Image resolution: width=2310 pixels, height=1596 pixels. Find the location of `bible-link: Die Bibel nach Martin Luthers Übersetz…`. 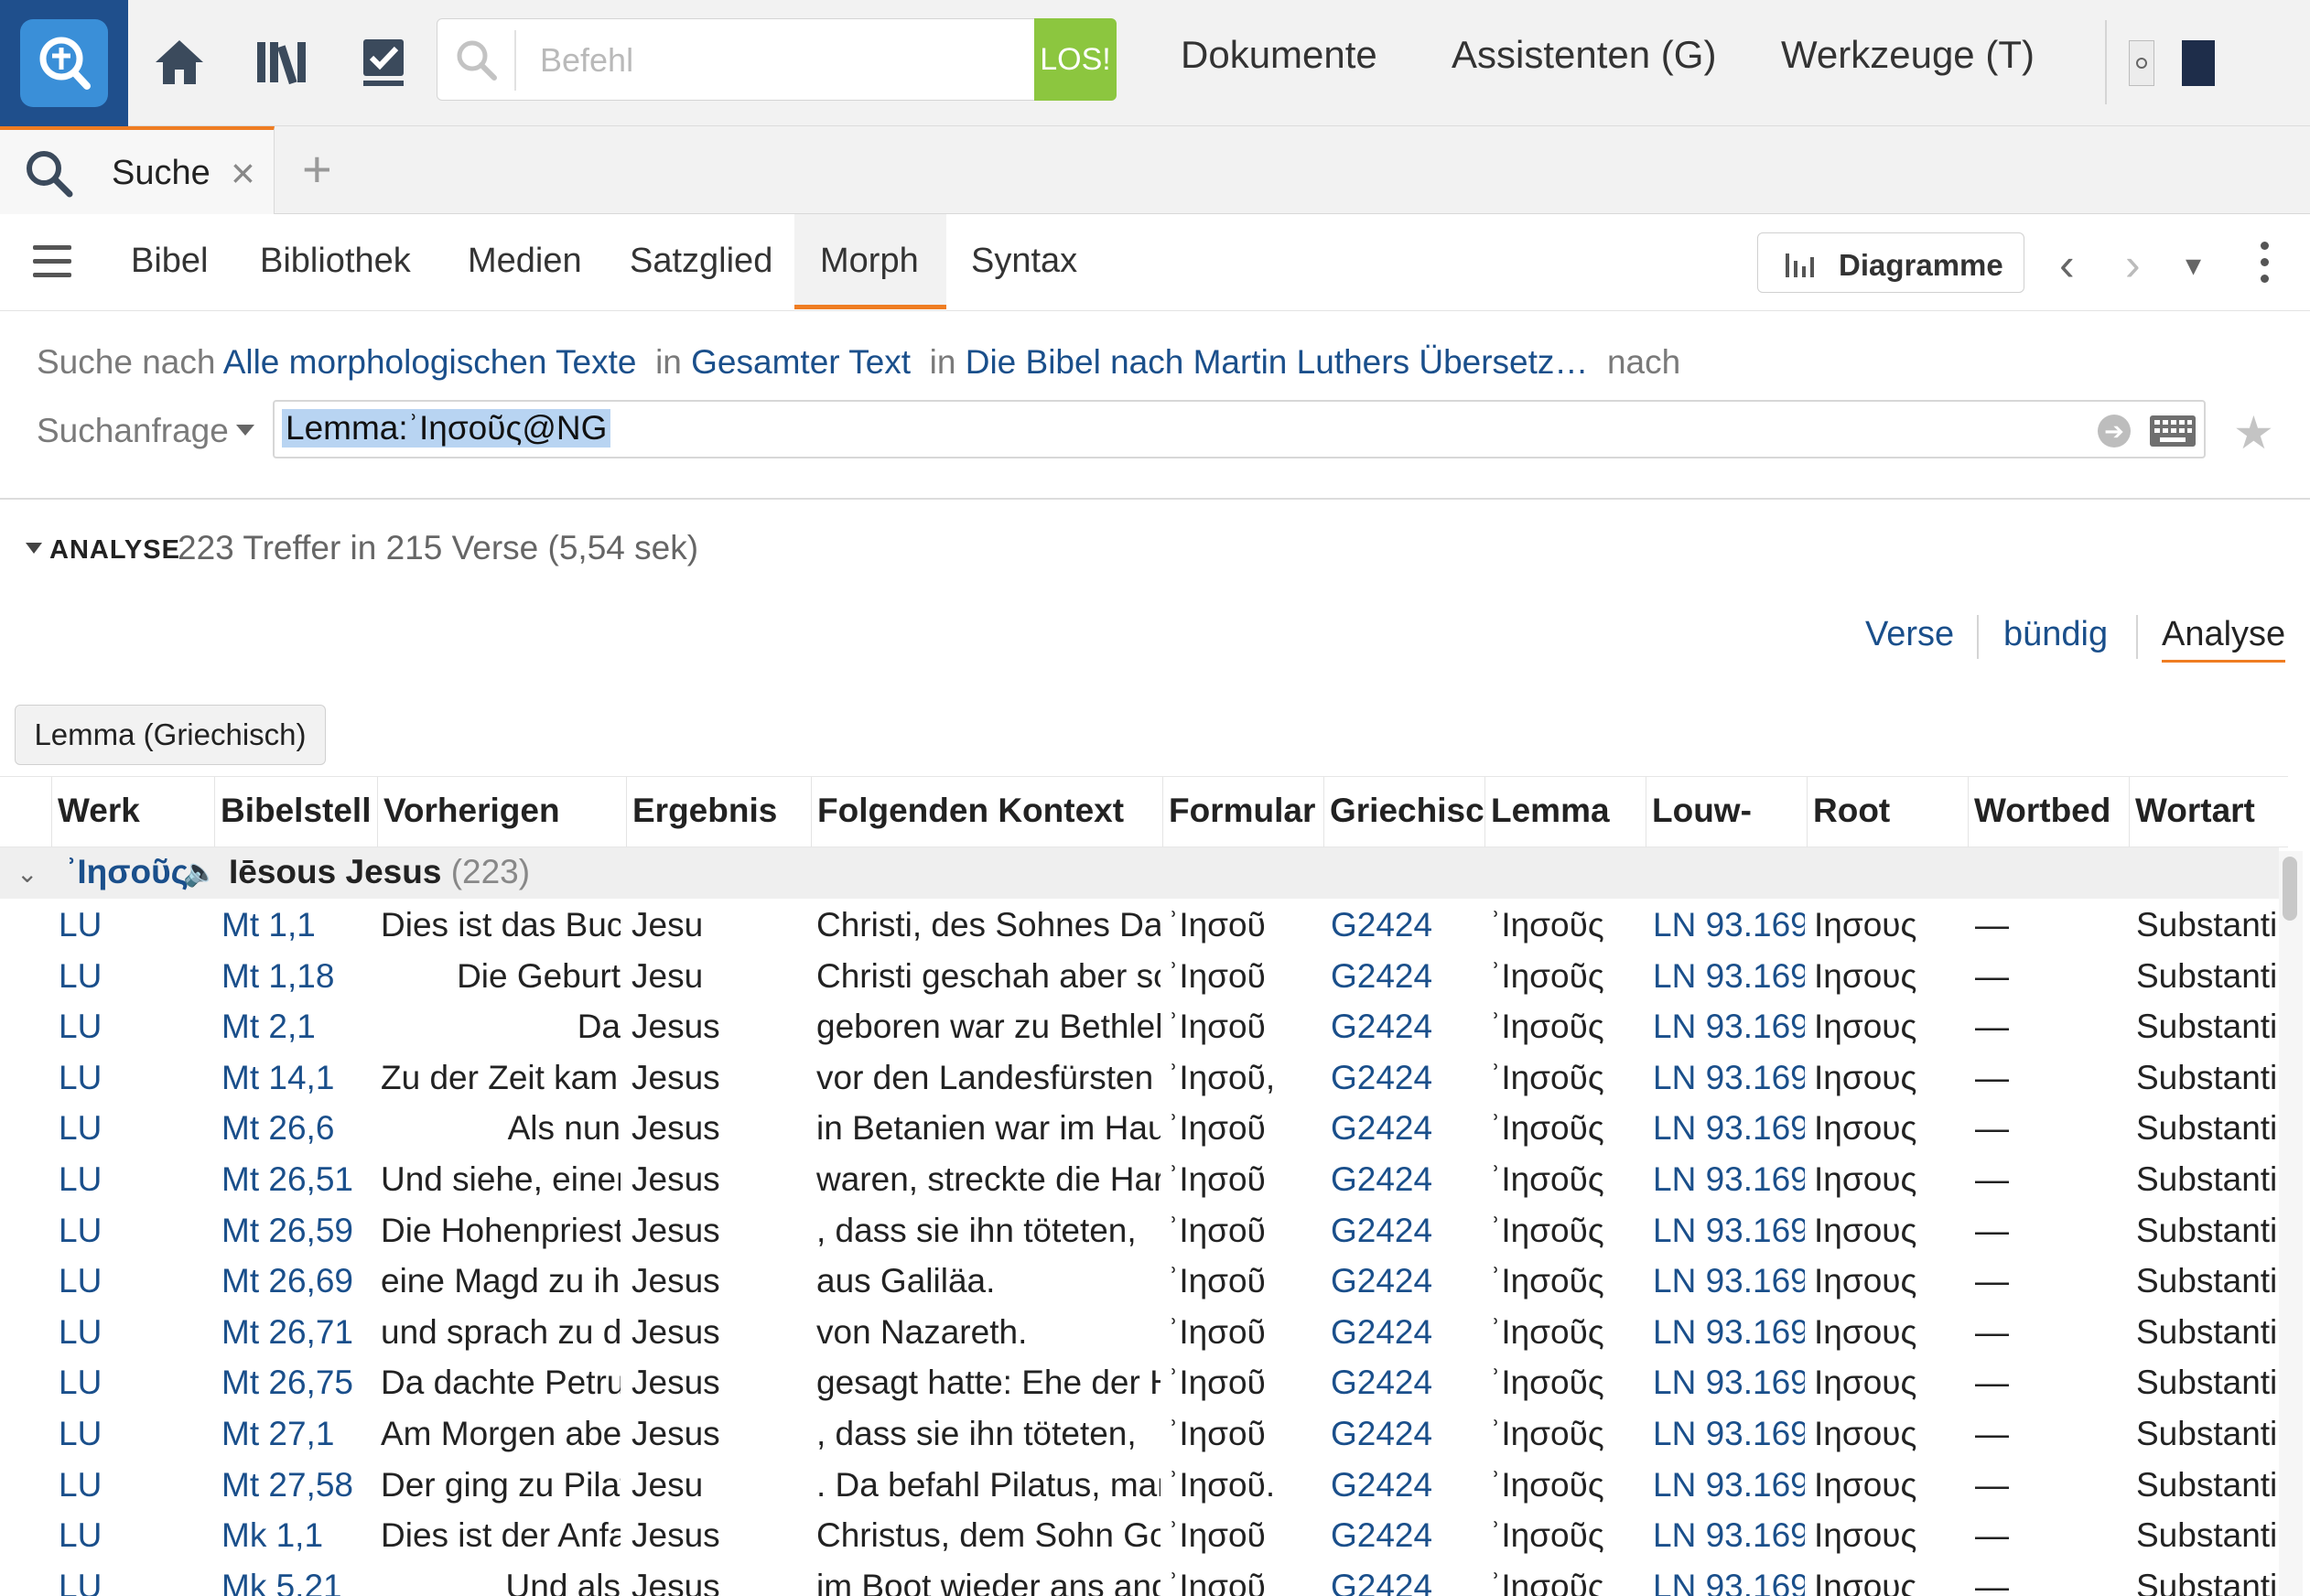

bible-link: Die Bibel nach Martin Luthers Übersetz… is located at coordinates (1277, 362).